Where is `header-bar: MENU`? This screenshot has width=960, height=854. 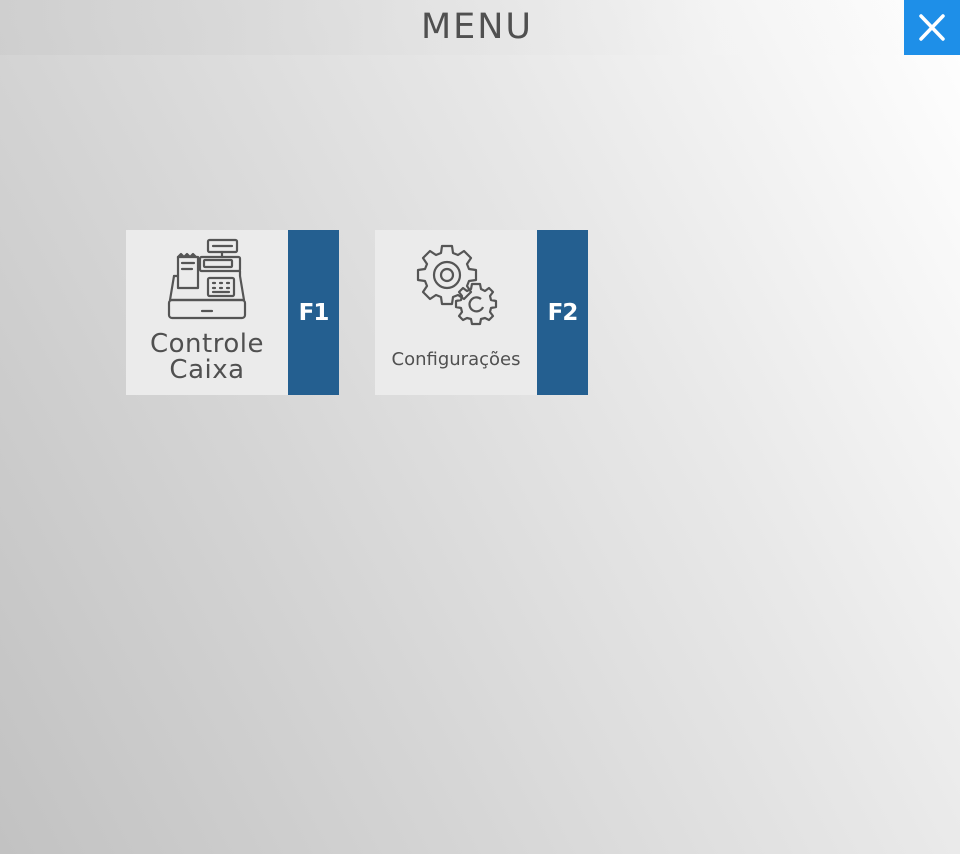 header-bar: MENU is located at coordinates (480, 27).